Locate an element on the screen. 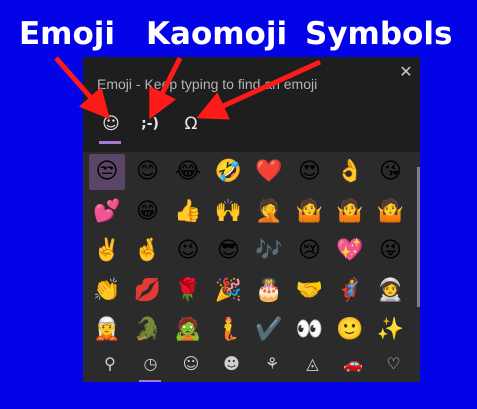 The image size is (477, 409). emoji-cell: 😁 is located at coordinates (148, 212).